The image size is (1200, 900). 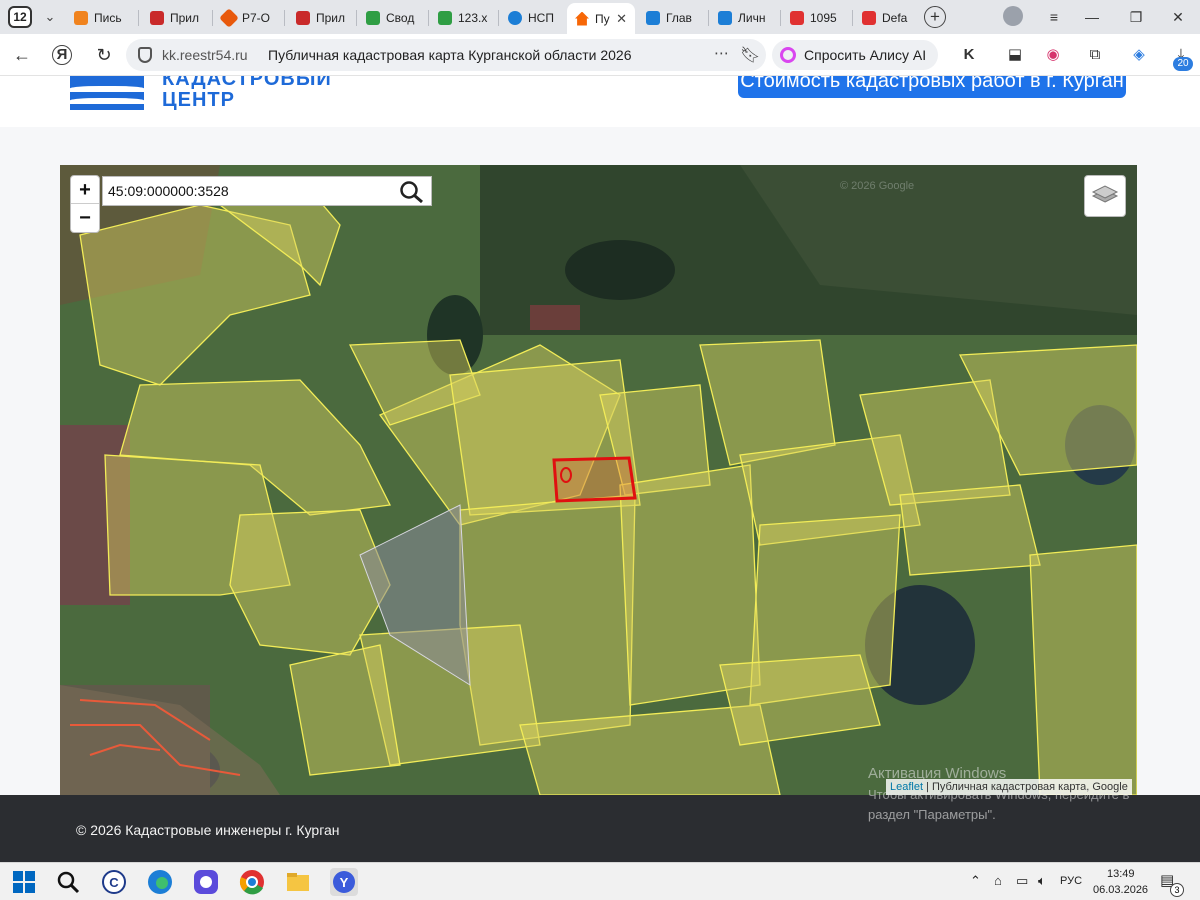 I want to click on app-c-taskbar-icon: C, so click(x=114, y=882).